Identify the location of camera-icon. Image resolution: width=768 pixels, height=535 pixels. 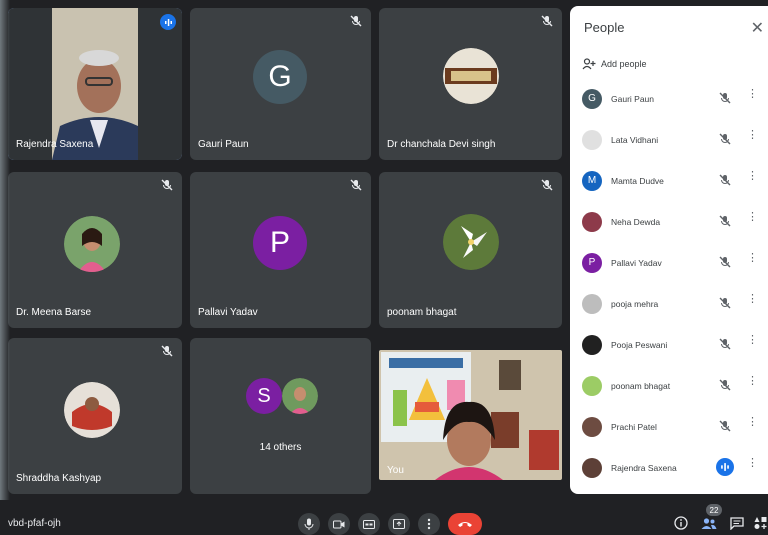
(339, 524).